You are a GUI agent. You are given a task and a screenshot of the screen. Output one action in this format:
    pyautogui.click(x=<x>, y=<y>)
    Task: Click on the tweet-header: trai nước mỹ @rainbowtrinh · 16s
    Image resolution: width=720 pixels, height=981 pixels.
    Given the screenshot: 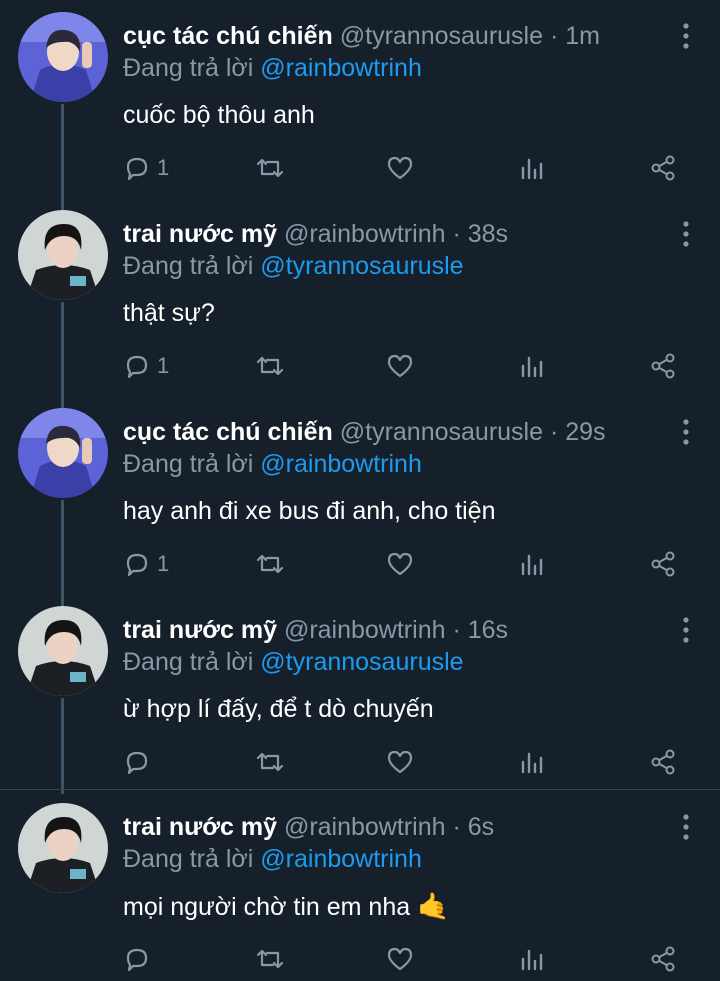 What is the action you would take?
    pyautogui.click(x=386, y=630)
    